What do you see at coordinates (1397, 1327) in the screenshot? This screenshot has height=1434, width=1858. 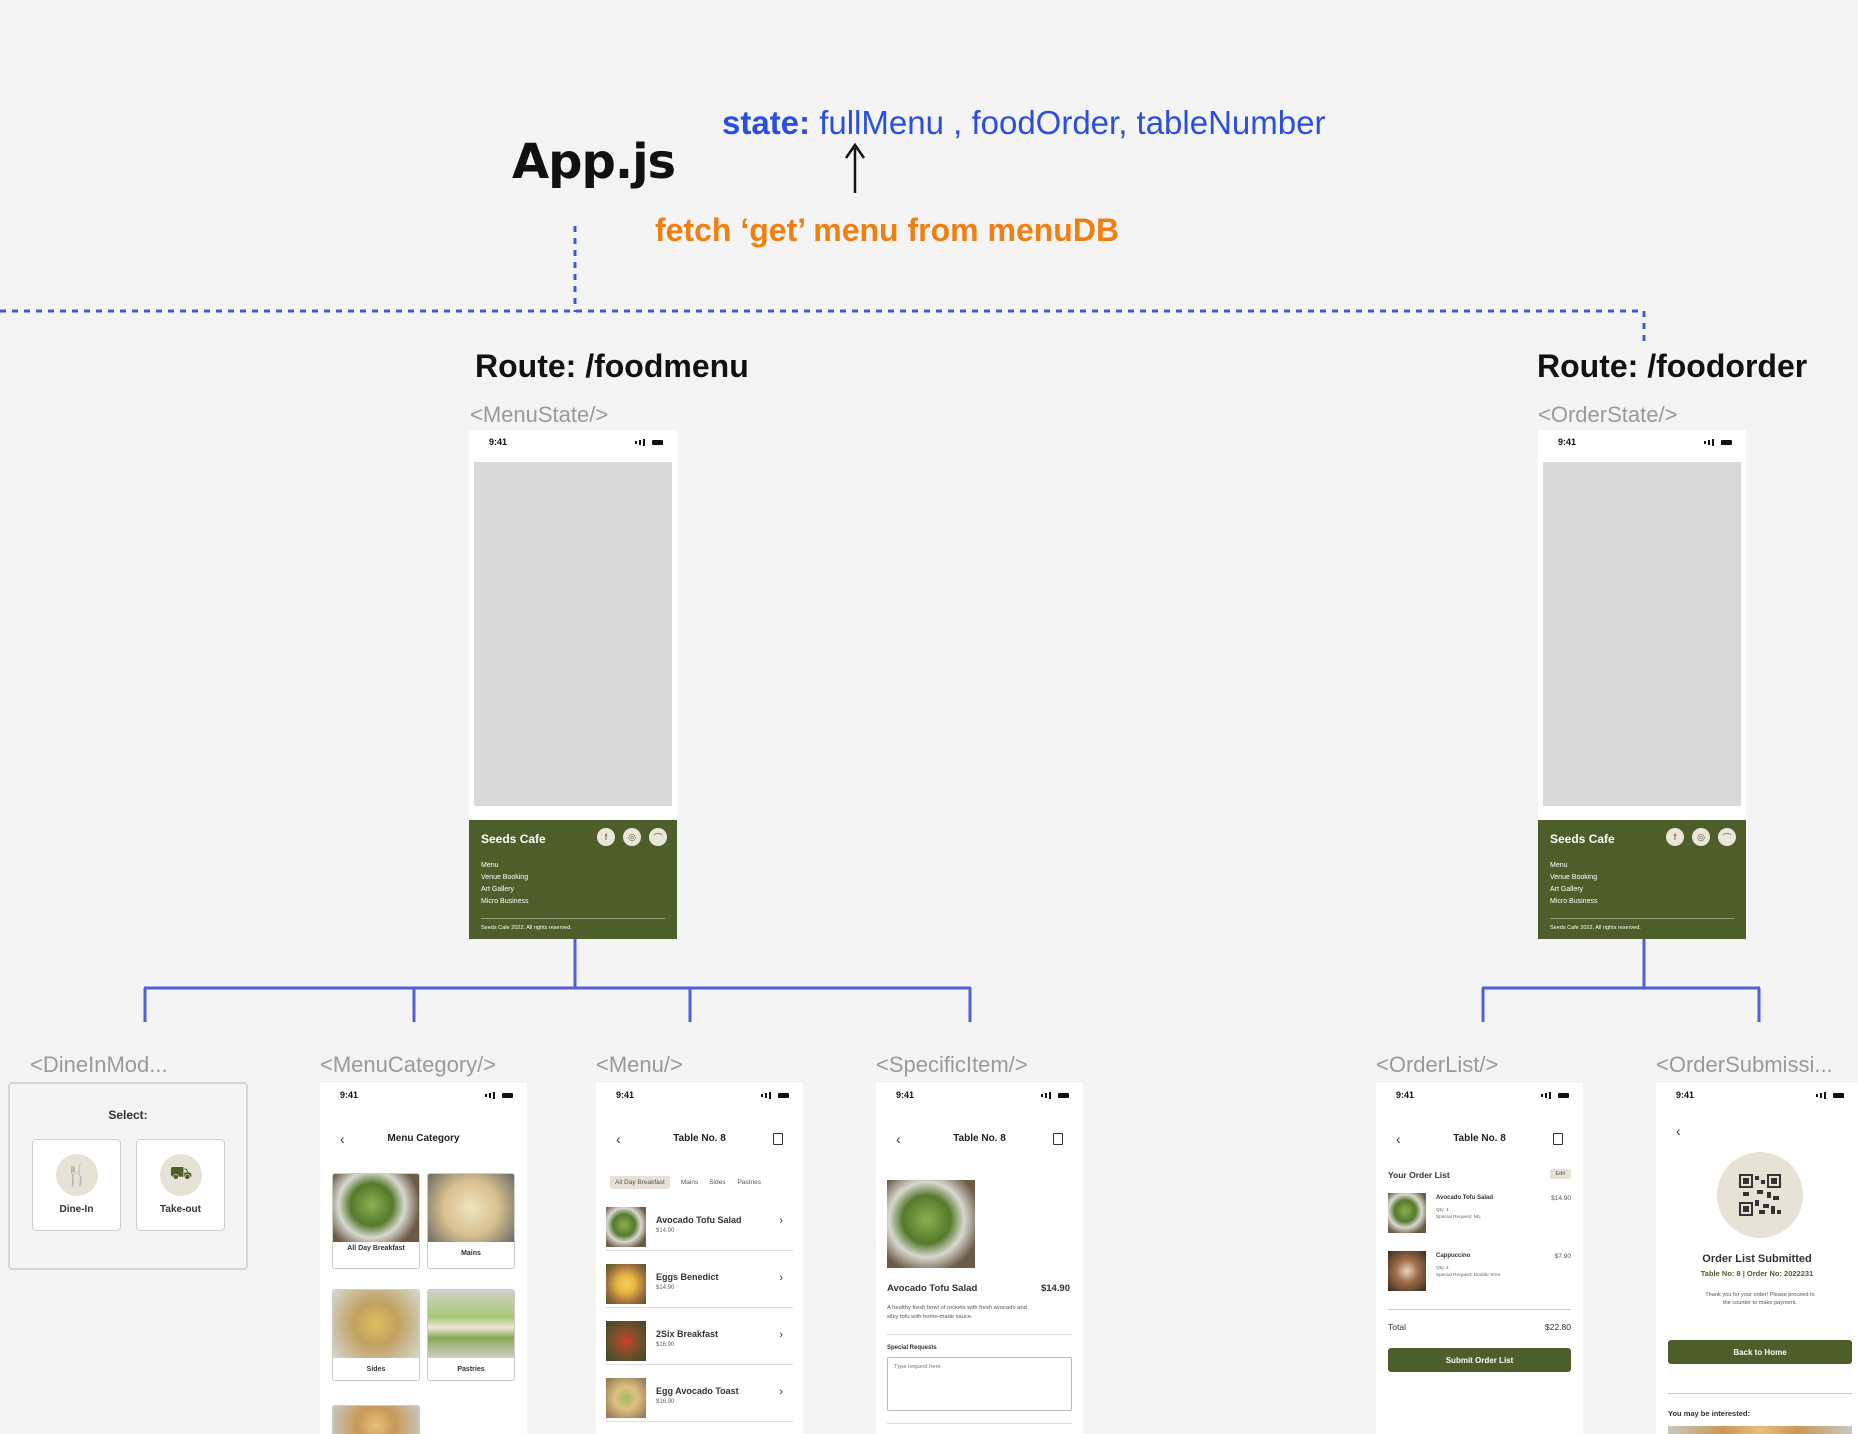 I see `total-label: Total` at bounding box center [1397, 1327].